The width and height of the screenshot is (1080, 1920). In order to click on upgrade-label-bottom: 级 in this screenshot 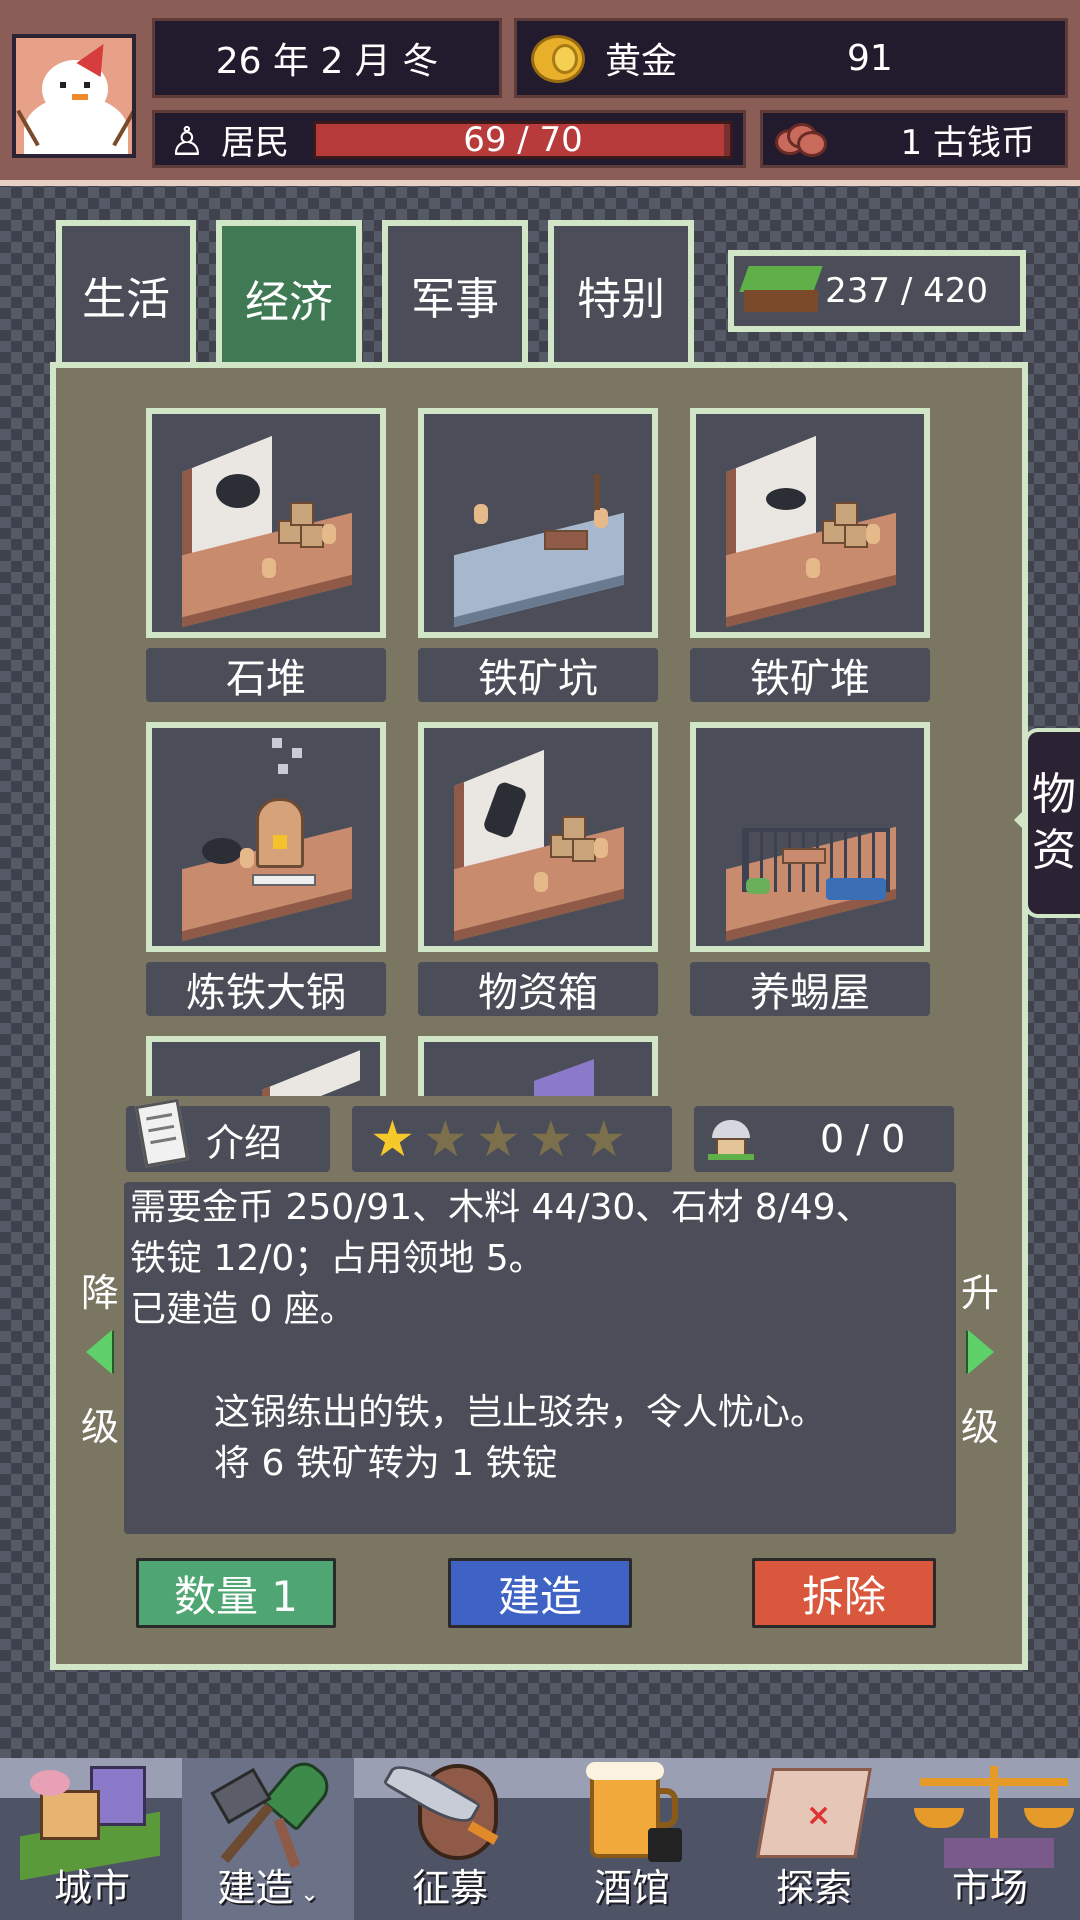, I will do `click(979, 1427)`.